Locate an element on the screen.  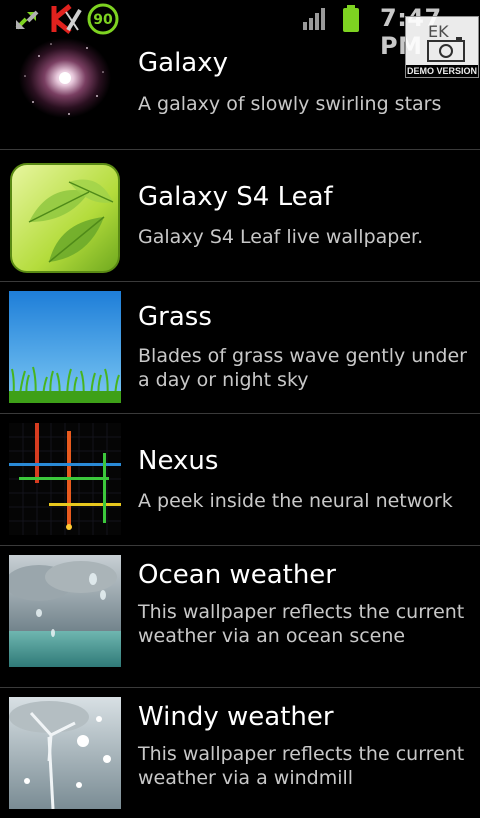
wallpaper-description: A galaxy of slowly swirling stars is located at coordinates (290, 104).